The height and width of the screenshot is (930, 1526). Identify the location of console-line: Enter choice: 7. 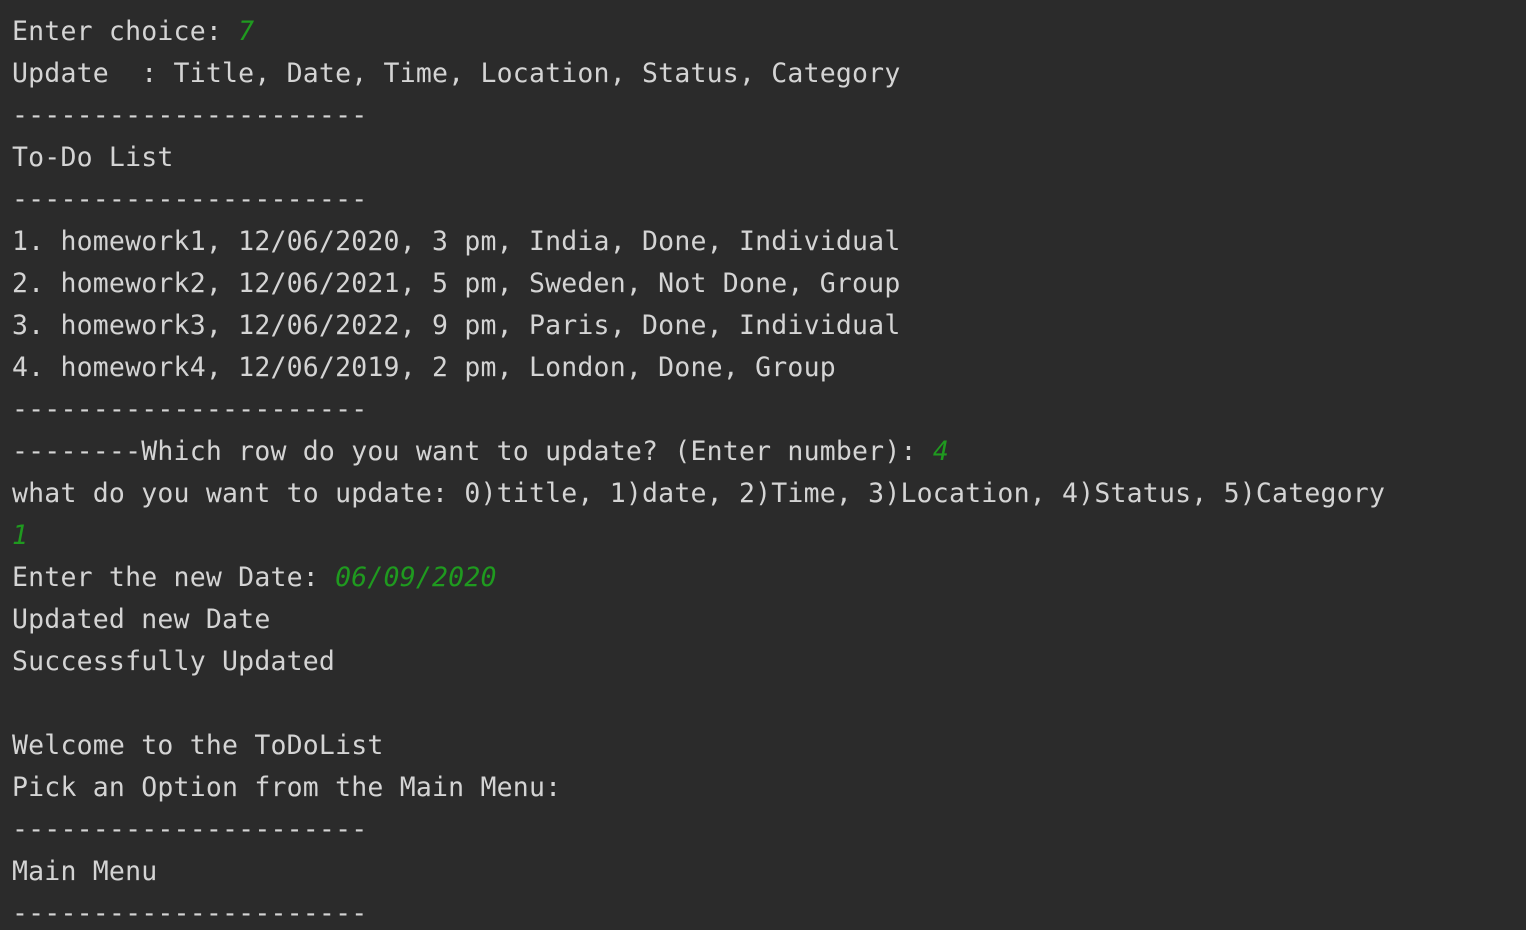
(762, 32).